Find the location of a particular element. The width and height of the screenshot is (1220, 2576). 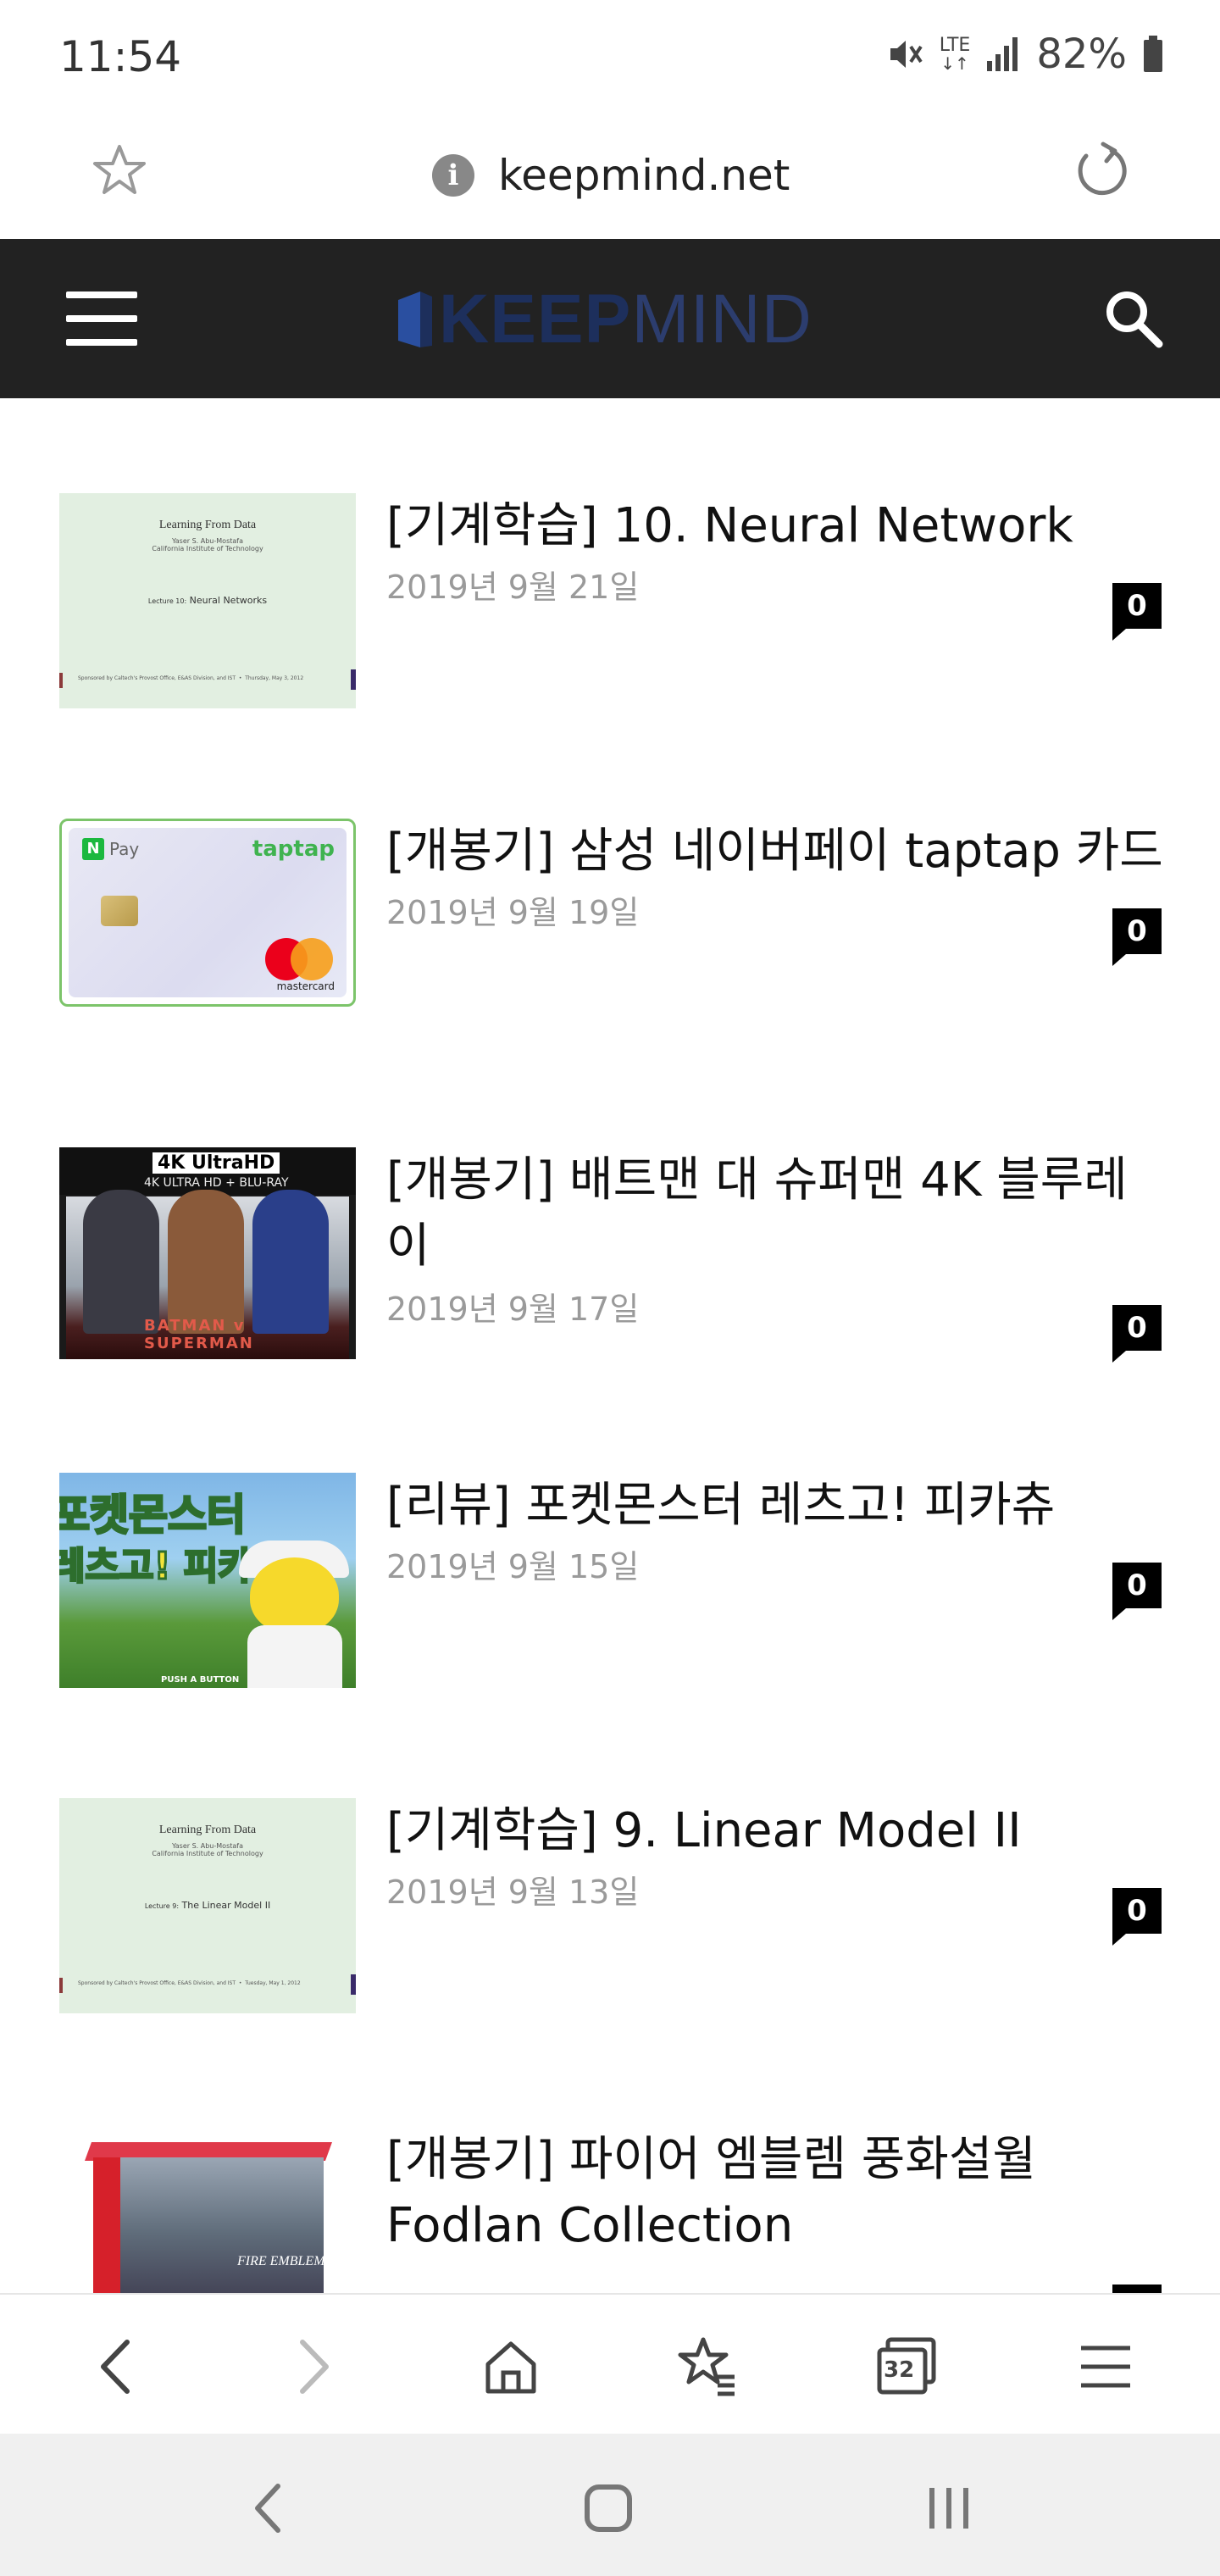

chevron-left-icon is located at coordinates (115, 2367).